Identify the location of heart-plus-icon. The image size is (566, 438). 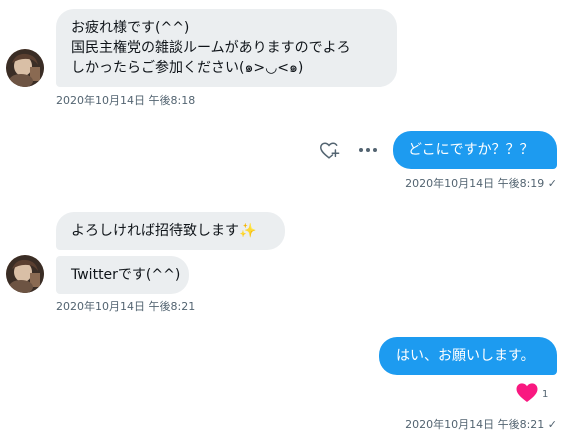
(330, 150).